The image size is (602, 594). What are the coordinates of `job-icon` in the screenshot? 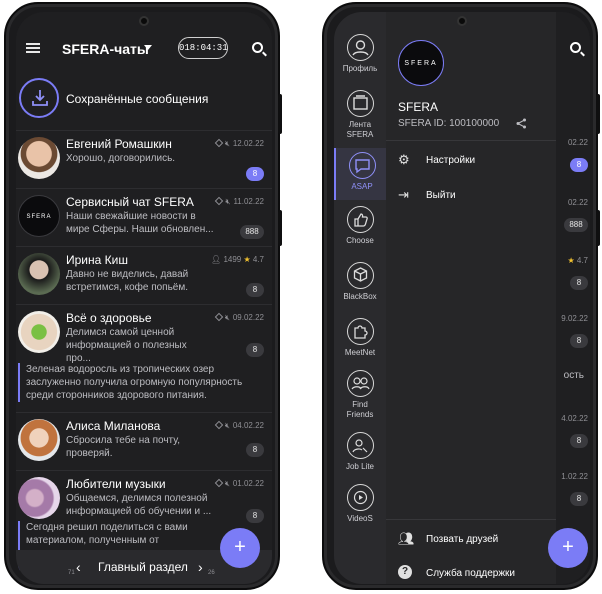 It's located at (360, 445).